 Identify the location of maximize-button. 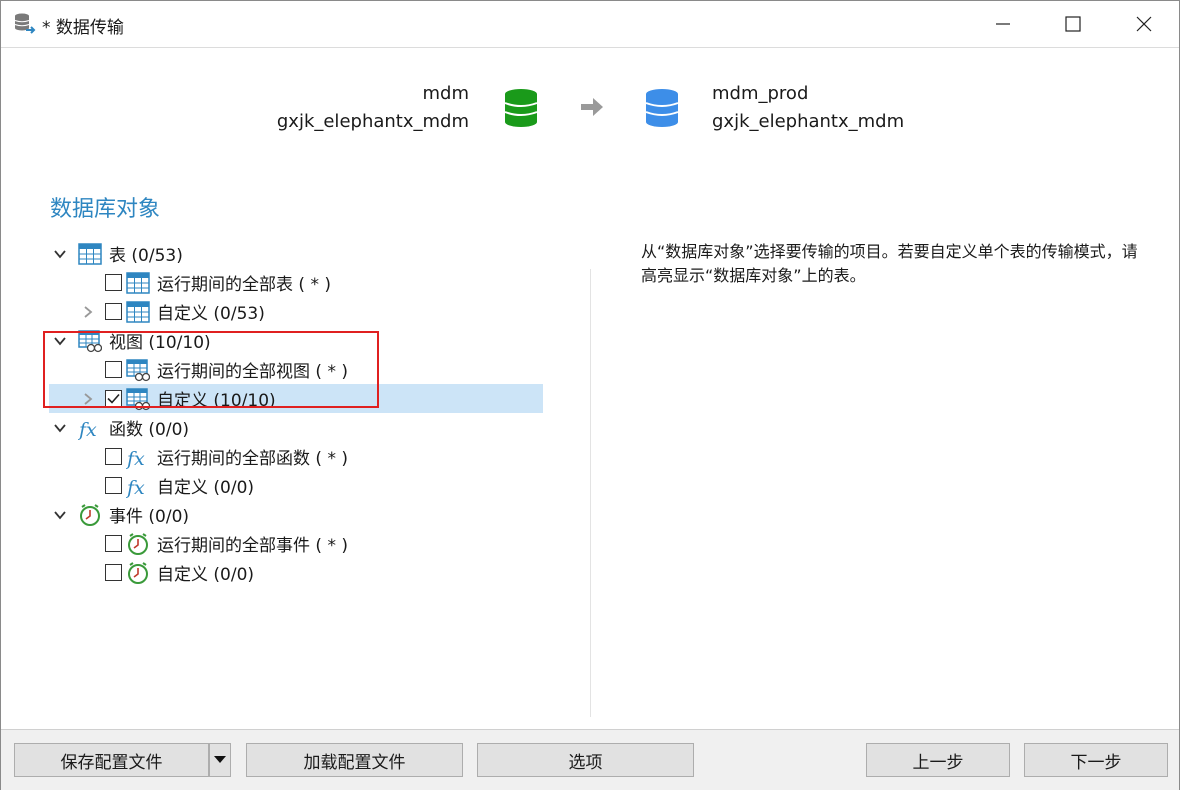
(1073, 24).